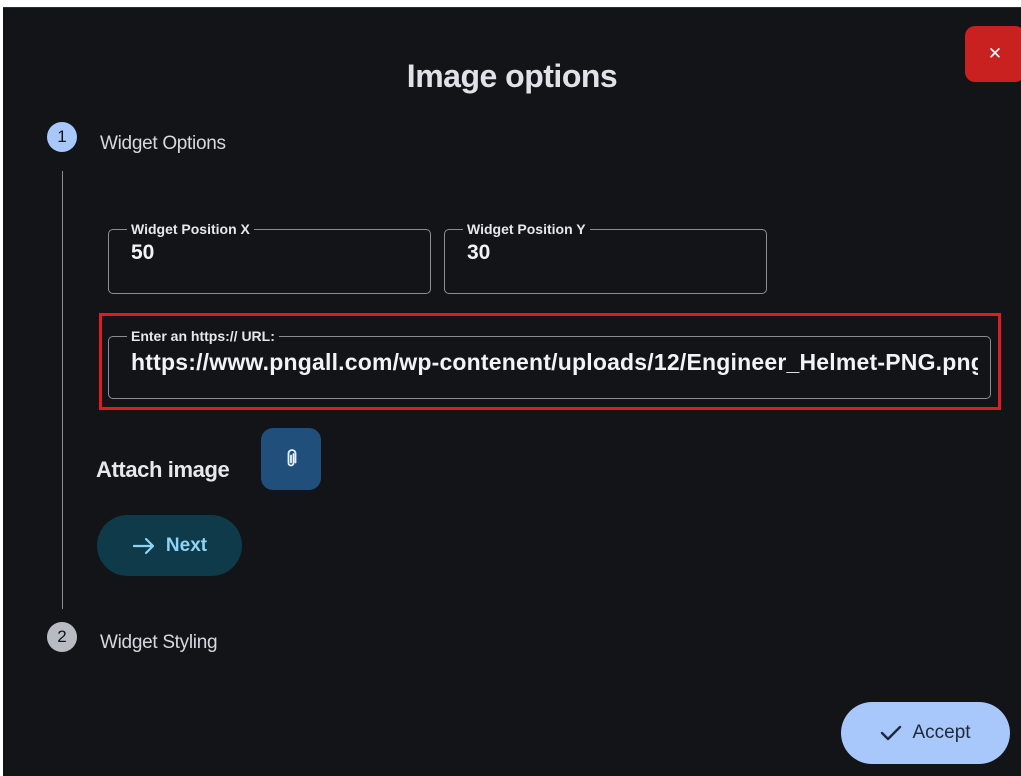 This screenshot has height=776, width=1021. Describe the element at coordinates (941, 732) in the screenshot. I see `accept-button-label: Accept` at that location.